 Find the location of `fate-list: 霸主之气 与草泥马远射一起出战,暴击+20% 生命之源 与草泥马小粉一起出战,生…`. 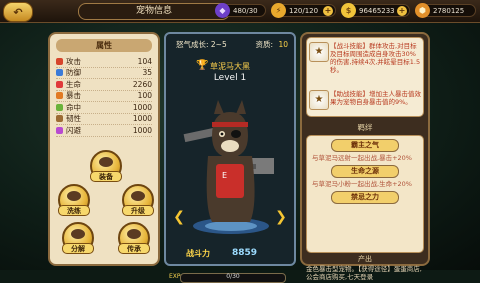

fate-list: 霸主之气 与草泥马远射一起出战,暴击+20% 生命之源 与草泥马小粉一起出战,生… is located at coordinates (365, 194).